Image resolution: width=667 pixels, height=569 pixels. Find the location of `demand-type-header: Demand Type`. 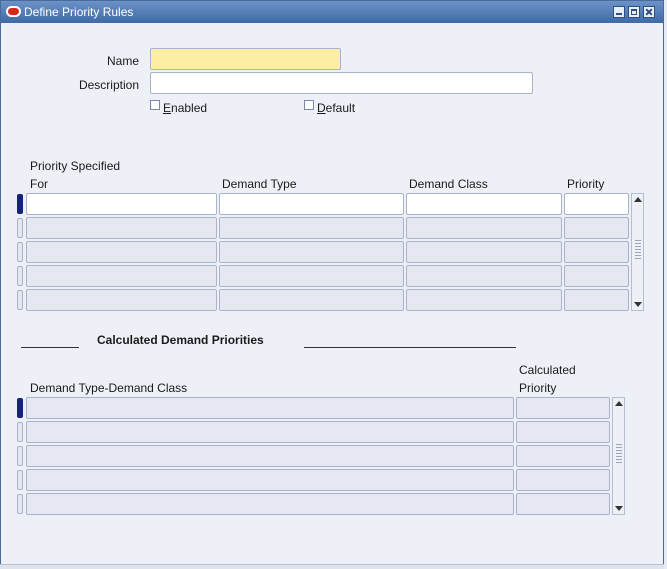

demand-type-header: Demand Type is located at coordinates (259, 184).